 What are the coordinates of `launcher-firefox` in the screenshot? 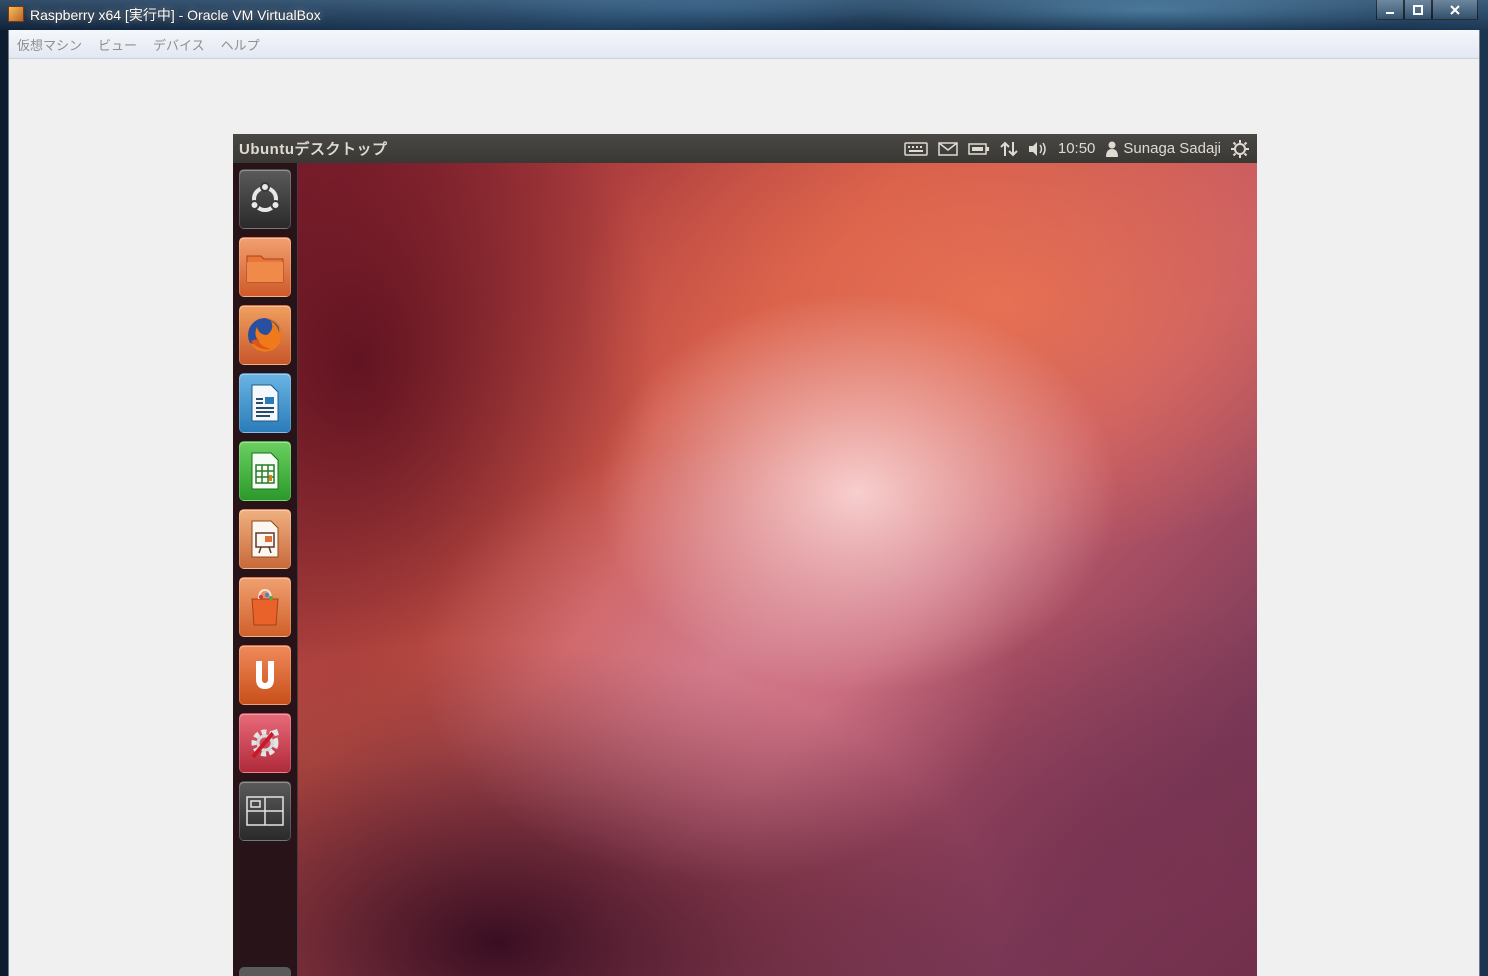 It's located at (265, 335).